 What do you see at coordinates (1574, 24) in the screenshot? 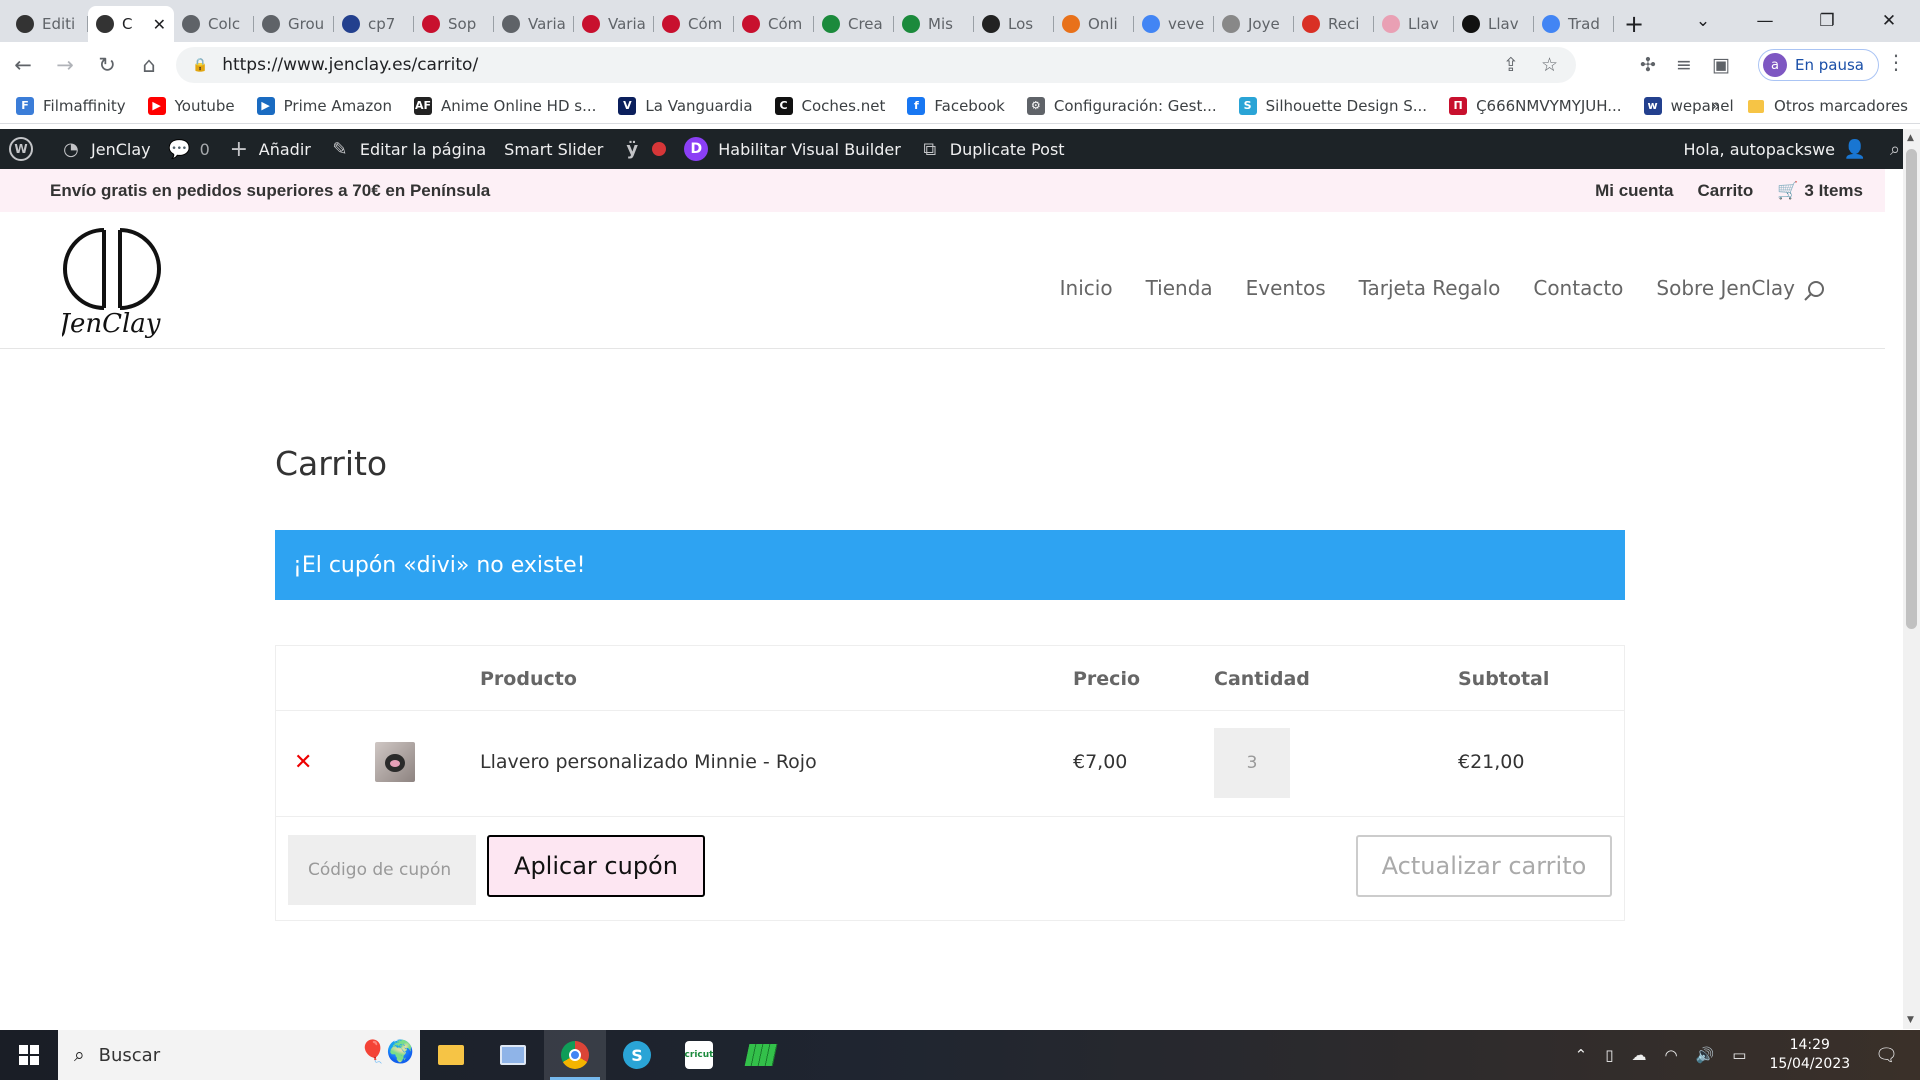
I see `tab: Trad` at bounding box center [1574, 24].